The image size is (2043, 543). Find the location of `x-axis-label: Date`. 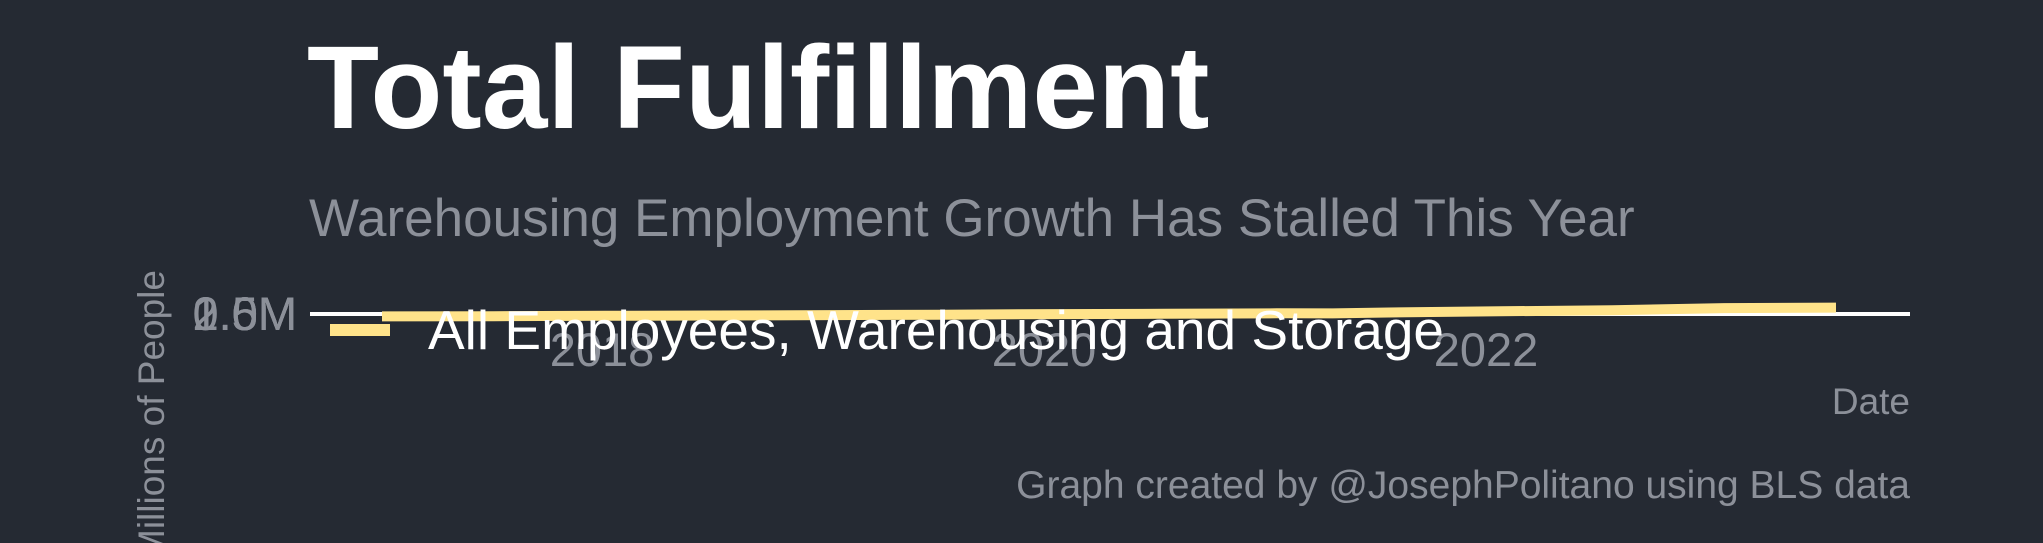

x-axis-label: Date is located at coordinates (1871, 401).